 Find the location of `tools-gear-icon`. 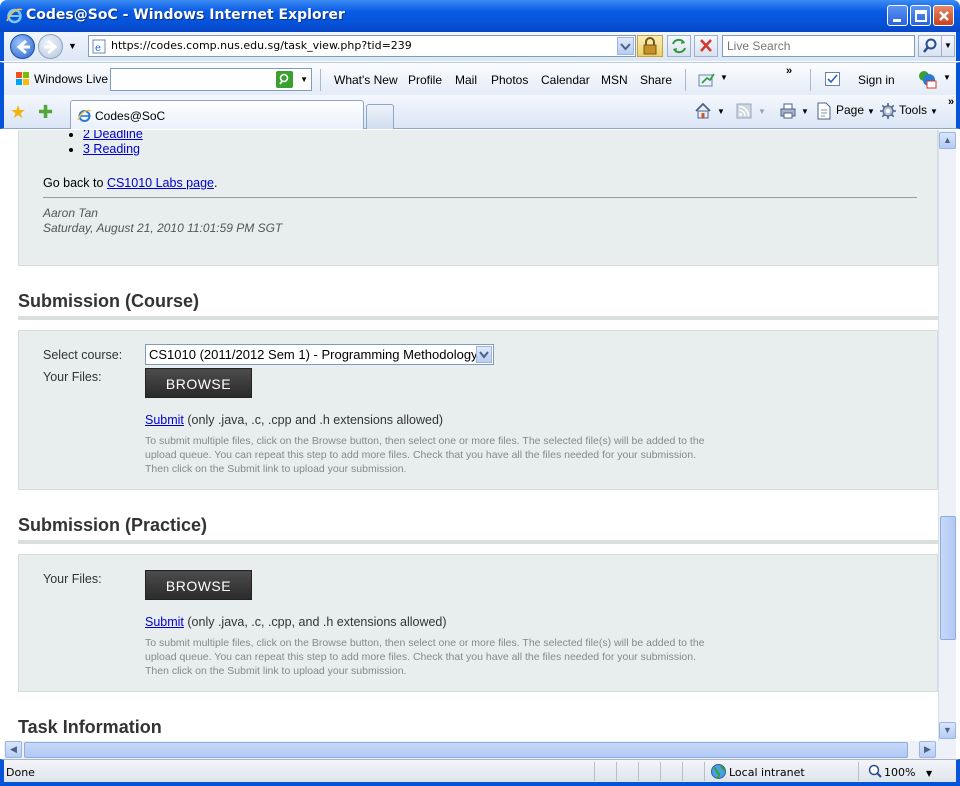

tools-gear-icon is located at coordinates (888, 111).